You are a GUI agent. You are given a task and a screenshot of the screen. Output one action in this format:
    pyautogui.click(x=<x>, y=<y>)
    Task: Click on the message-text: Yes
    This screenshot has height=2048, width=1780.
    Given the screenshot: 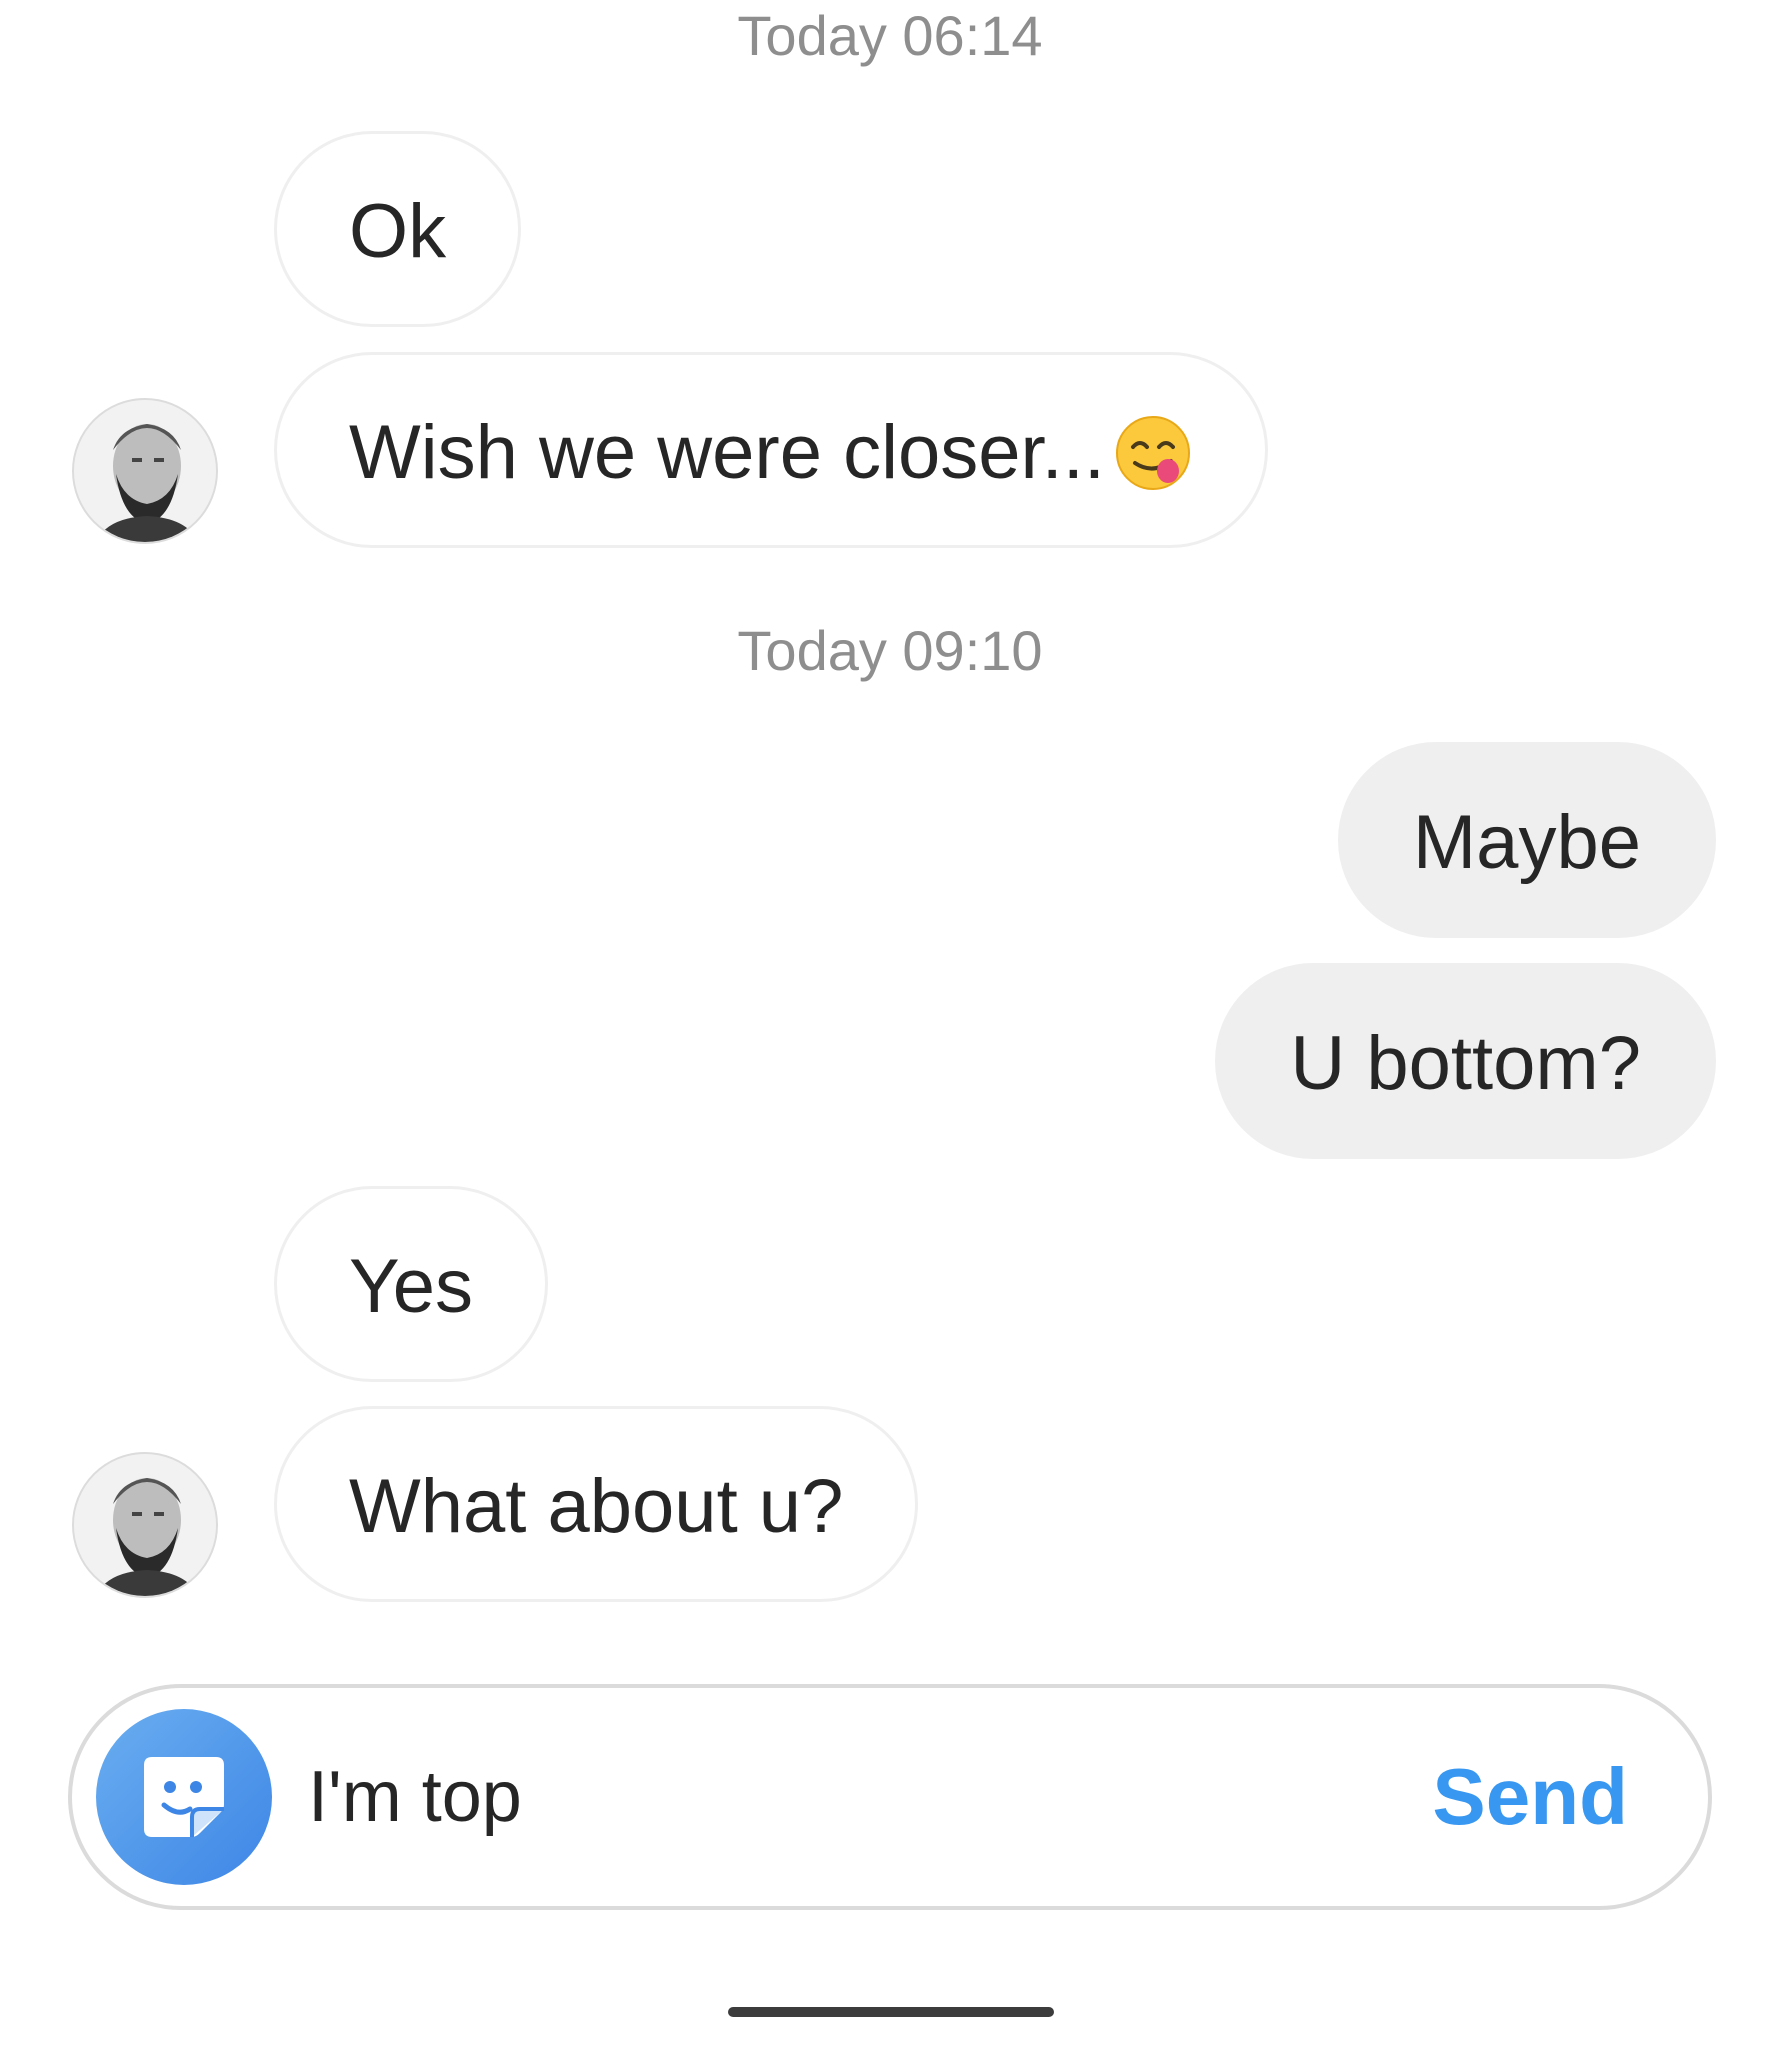 What is the action you would take?
    pyautogui.click(x=411, y=1286)
    